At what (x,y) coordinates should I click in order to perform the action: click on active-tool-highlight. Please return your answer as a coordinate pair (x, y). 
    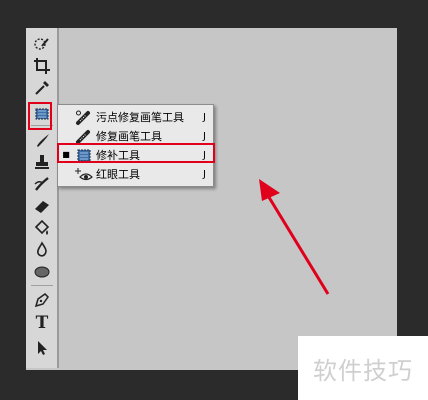
    Looking at the image, I should click on (40, 116).